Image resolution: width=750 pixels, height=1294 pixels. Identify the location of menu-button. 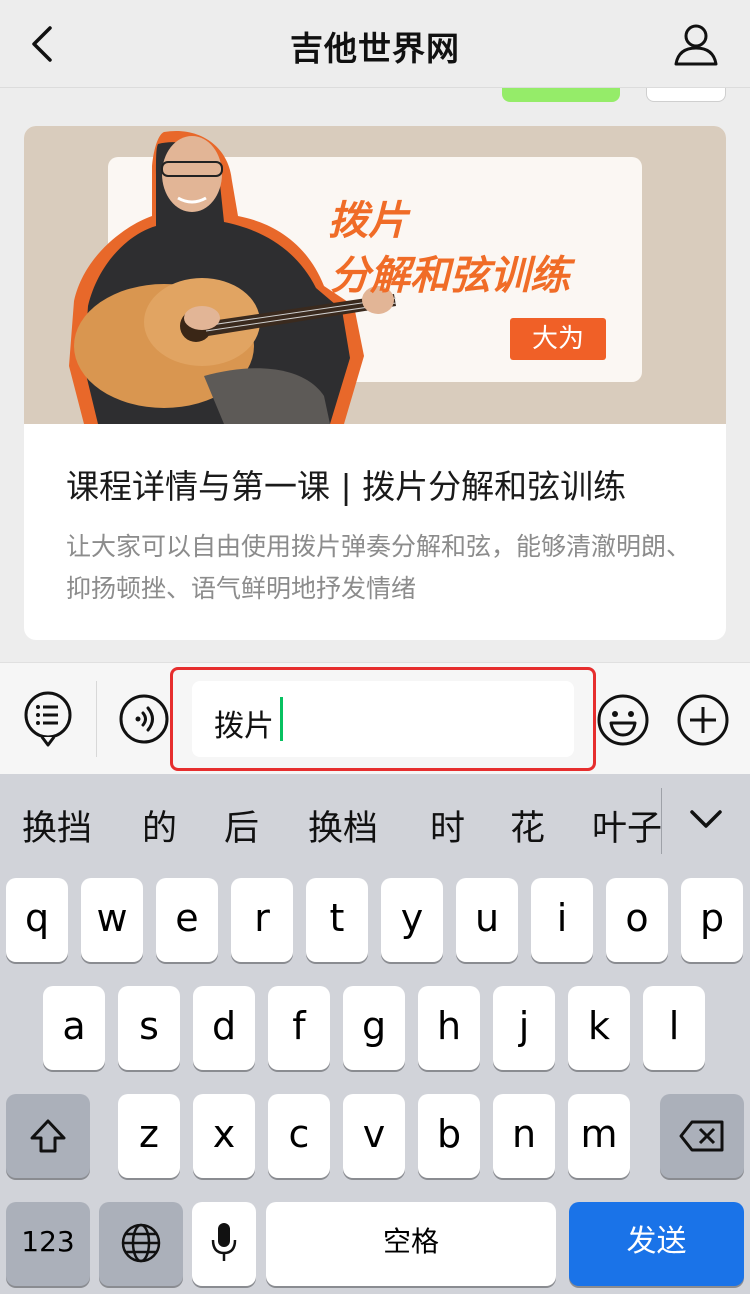
(48, 719).